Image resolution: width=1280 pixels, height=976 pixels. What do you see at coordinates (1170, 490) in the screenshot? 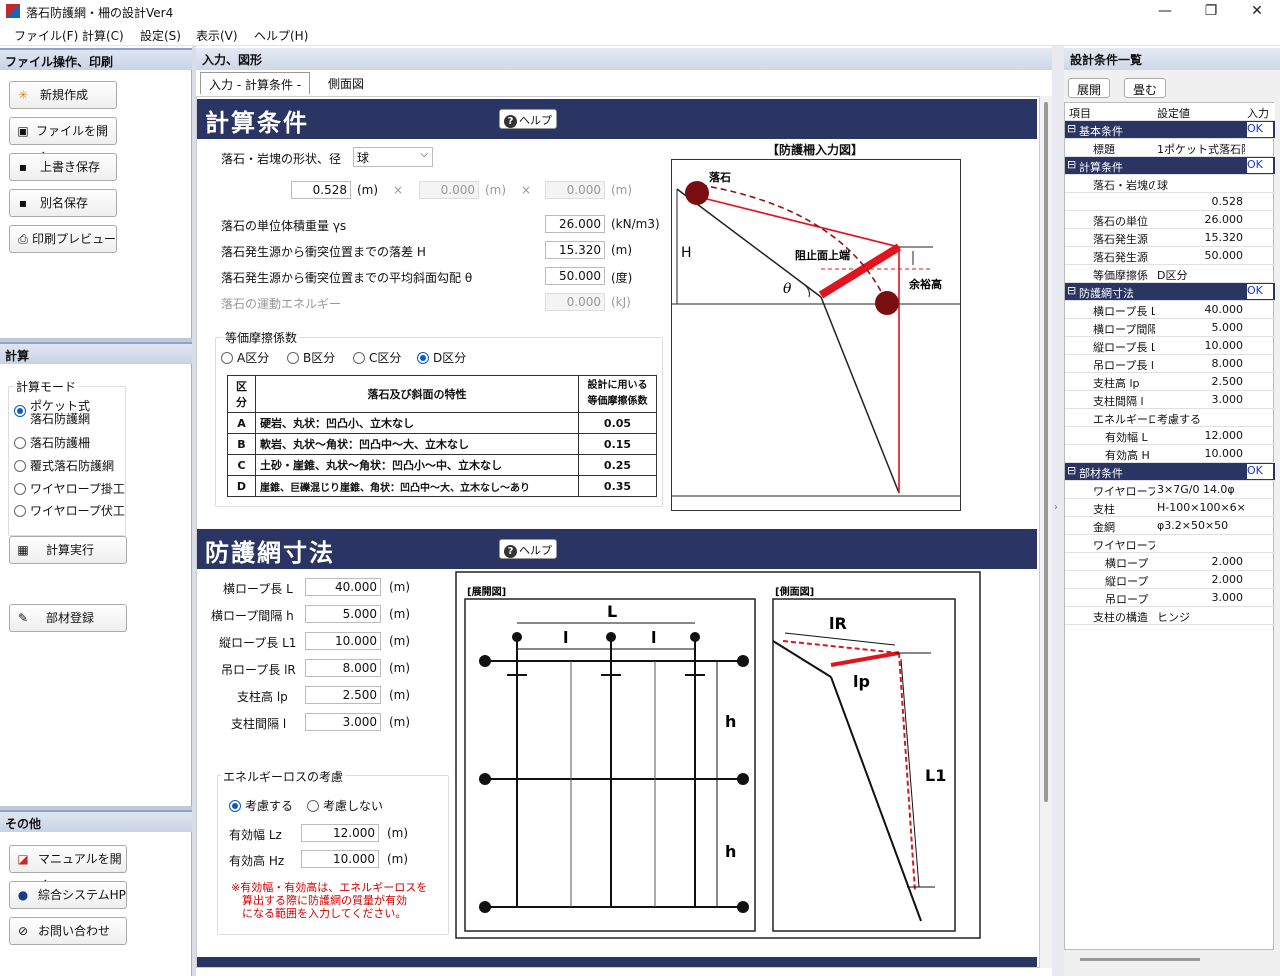
I see `tree-row: ワイヤロープ 3×7G/0 14.0φ` at bounding box center [1170, 490].